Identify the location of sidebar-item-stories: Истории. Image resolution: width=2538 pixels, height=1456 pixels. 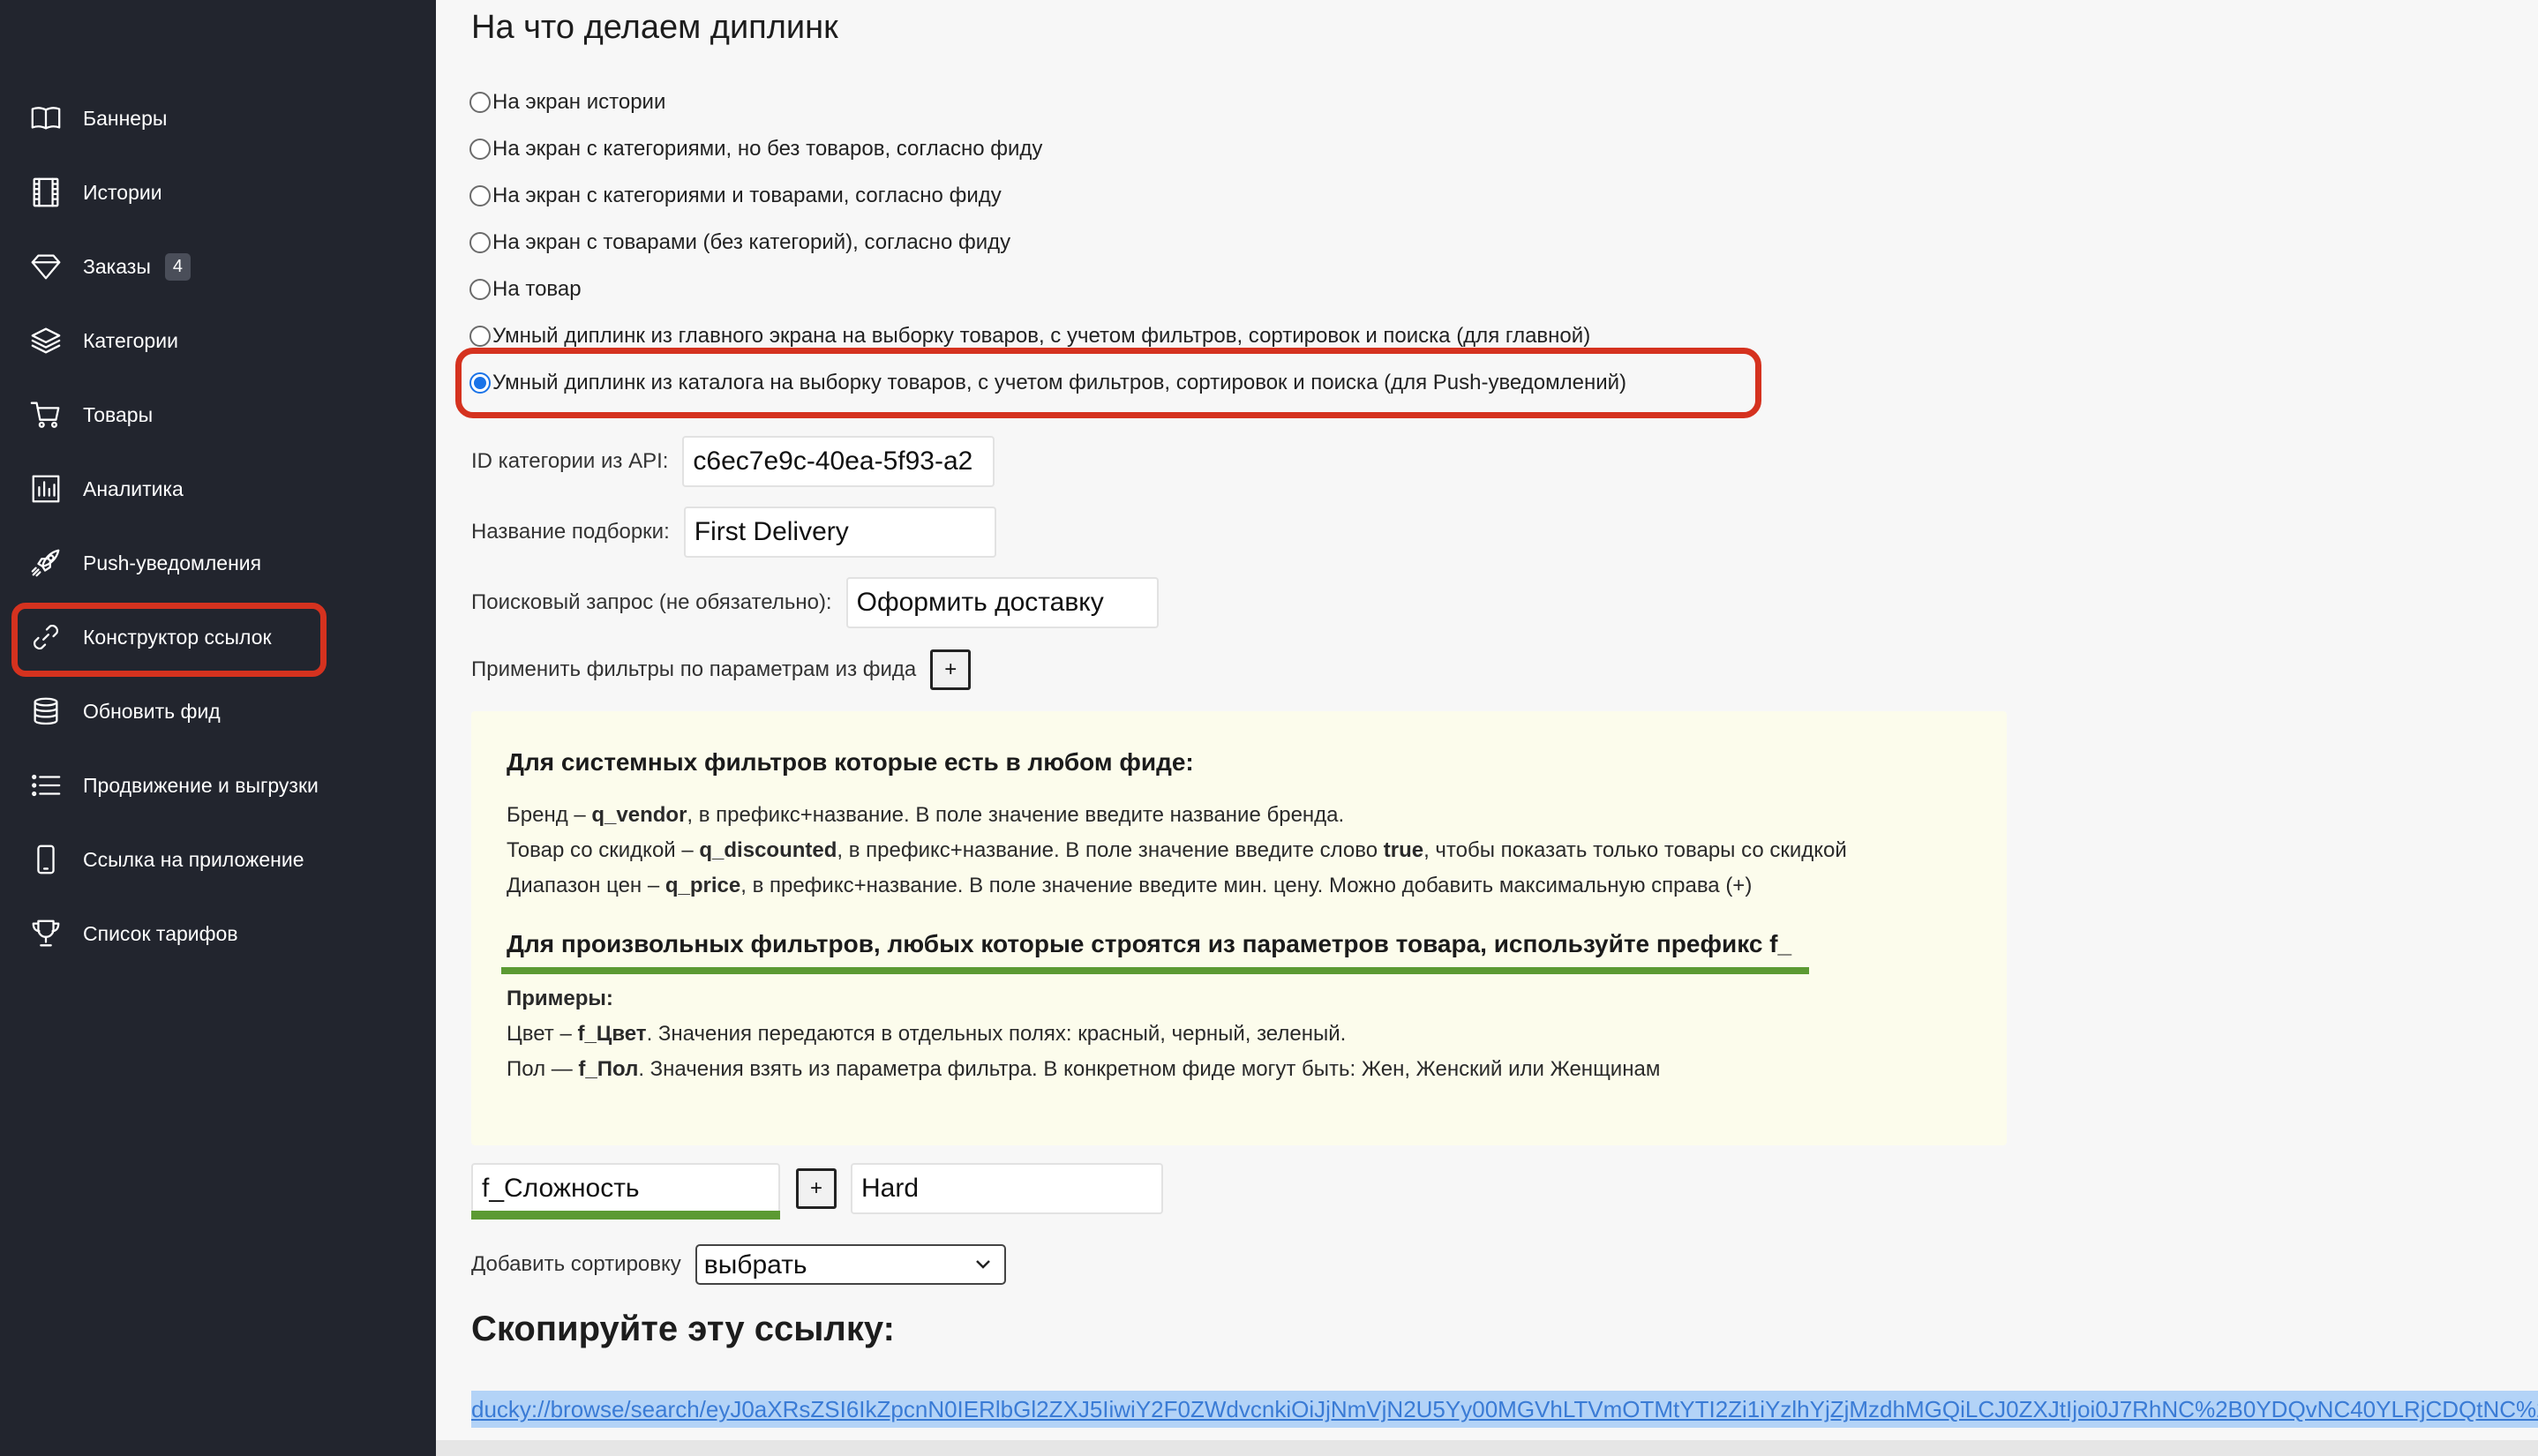
(95, 192).